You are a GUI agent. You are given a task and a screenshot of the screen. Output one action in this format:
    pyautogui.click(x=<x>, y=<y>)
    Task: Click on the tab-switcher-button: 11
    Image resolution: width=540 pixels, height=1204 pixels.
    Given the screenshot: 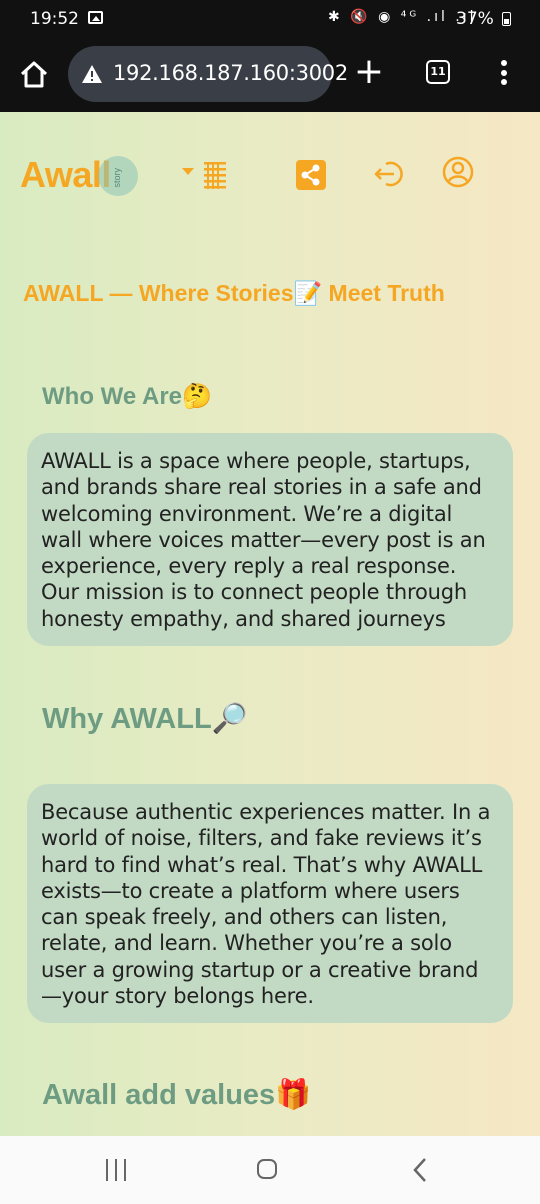 What is the action you would take?
    pyautogui.click(x=438, y=72)
    